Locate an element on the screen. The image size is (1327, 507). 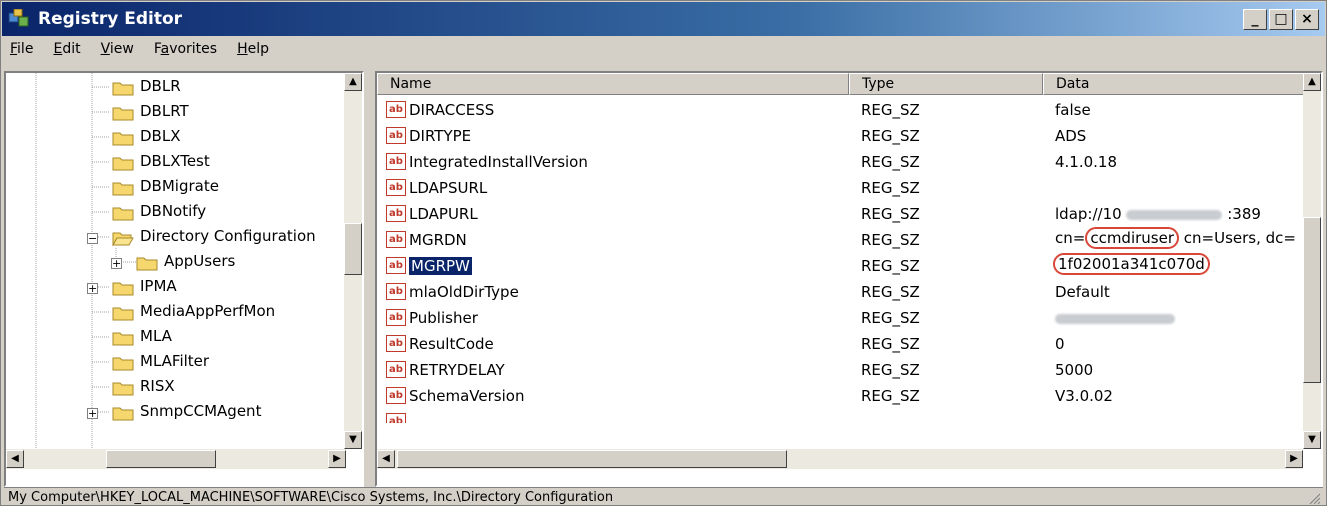
tree-item-label: AppUsers is located at coordinates (200, 261).